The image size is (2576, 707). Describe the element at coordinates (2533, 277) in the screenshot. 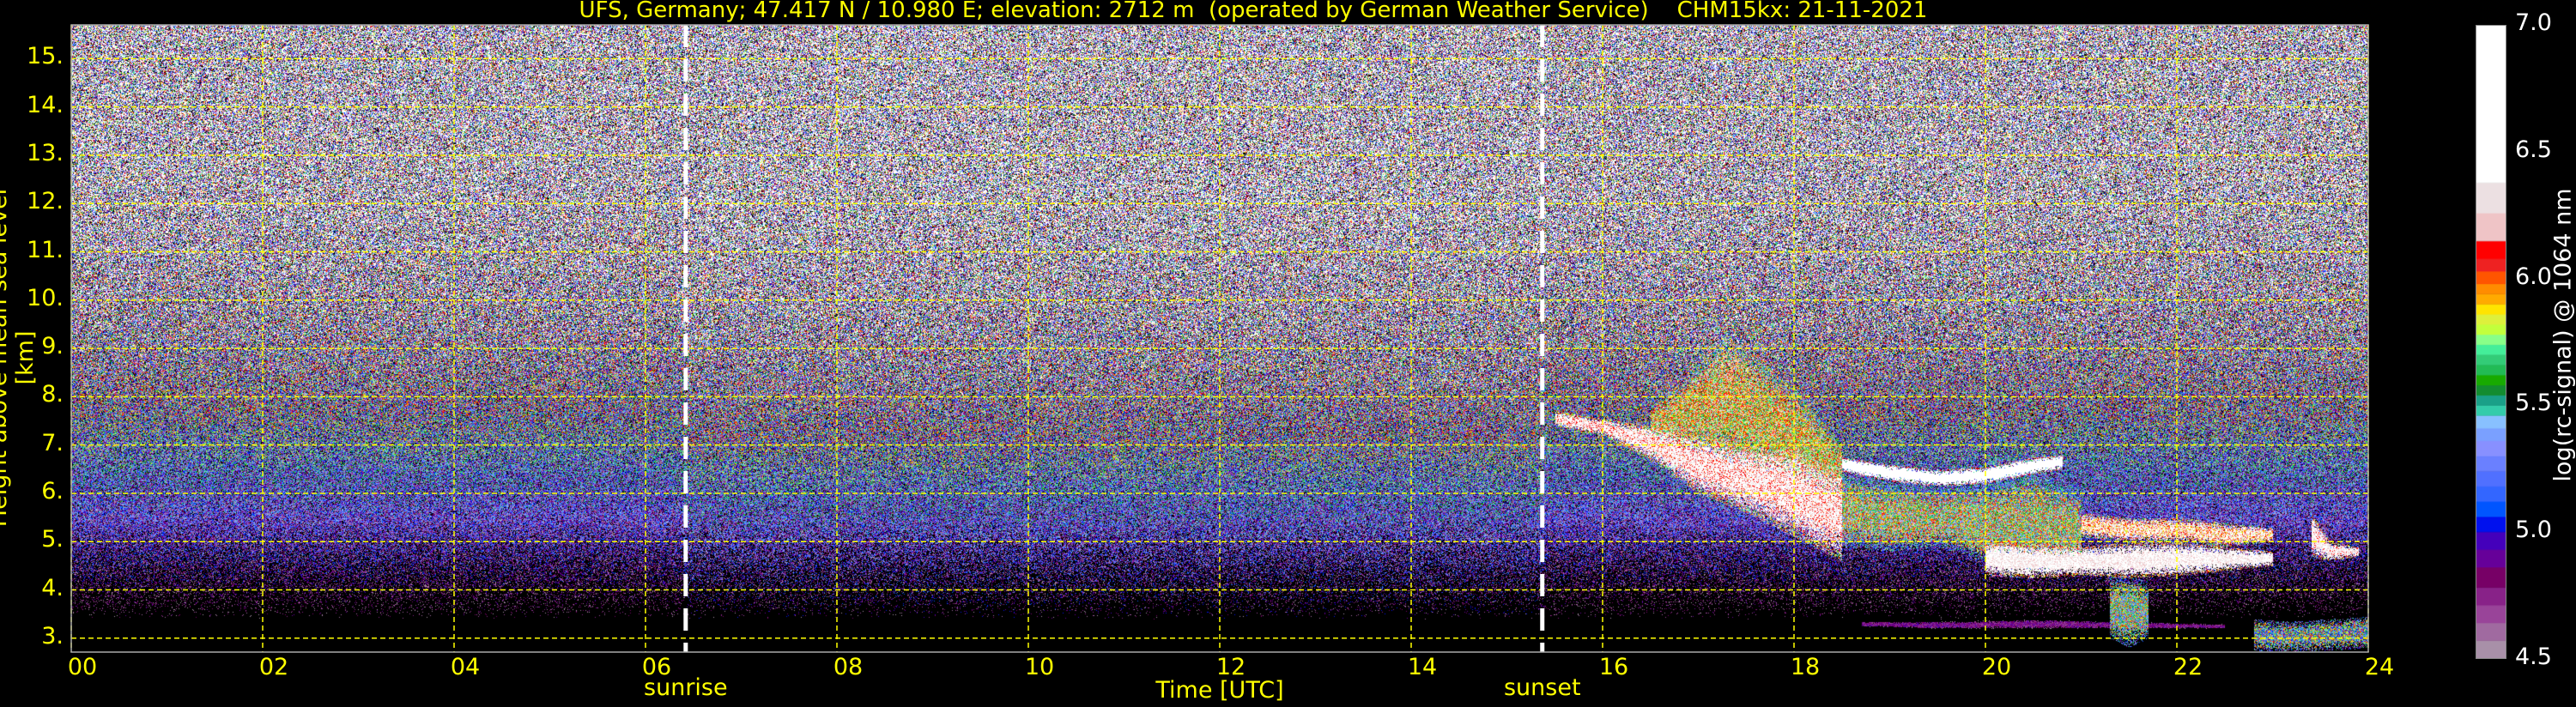

I see `colorbar-tick-label: 6.0` at that location.